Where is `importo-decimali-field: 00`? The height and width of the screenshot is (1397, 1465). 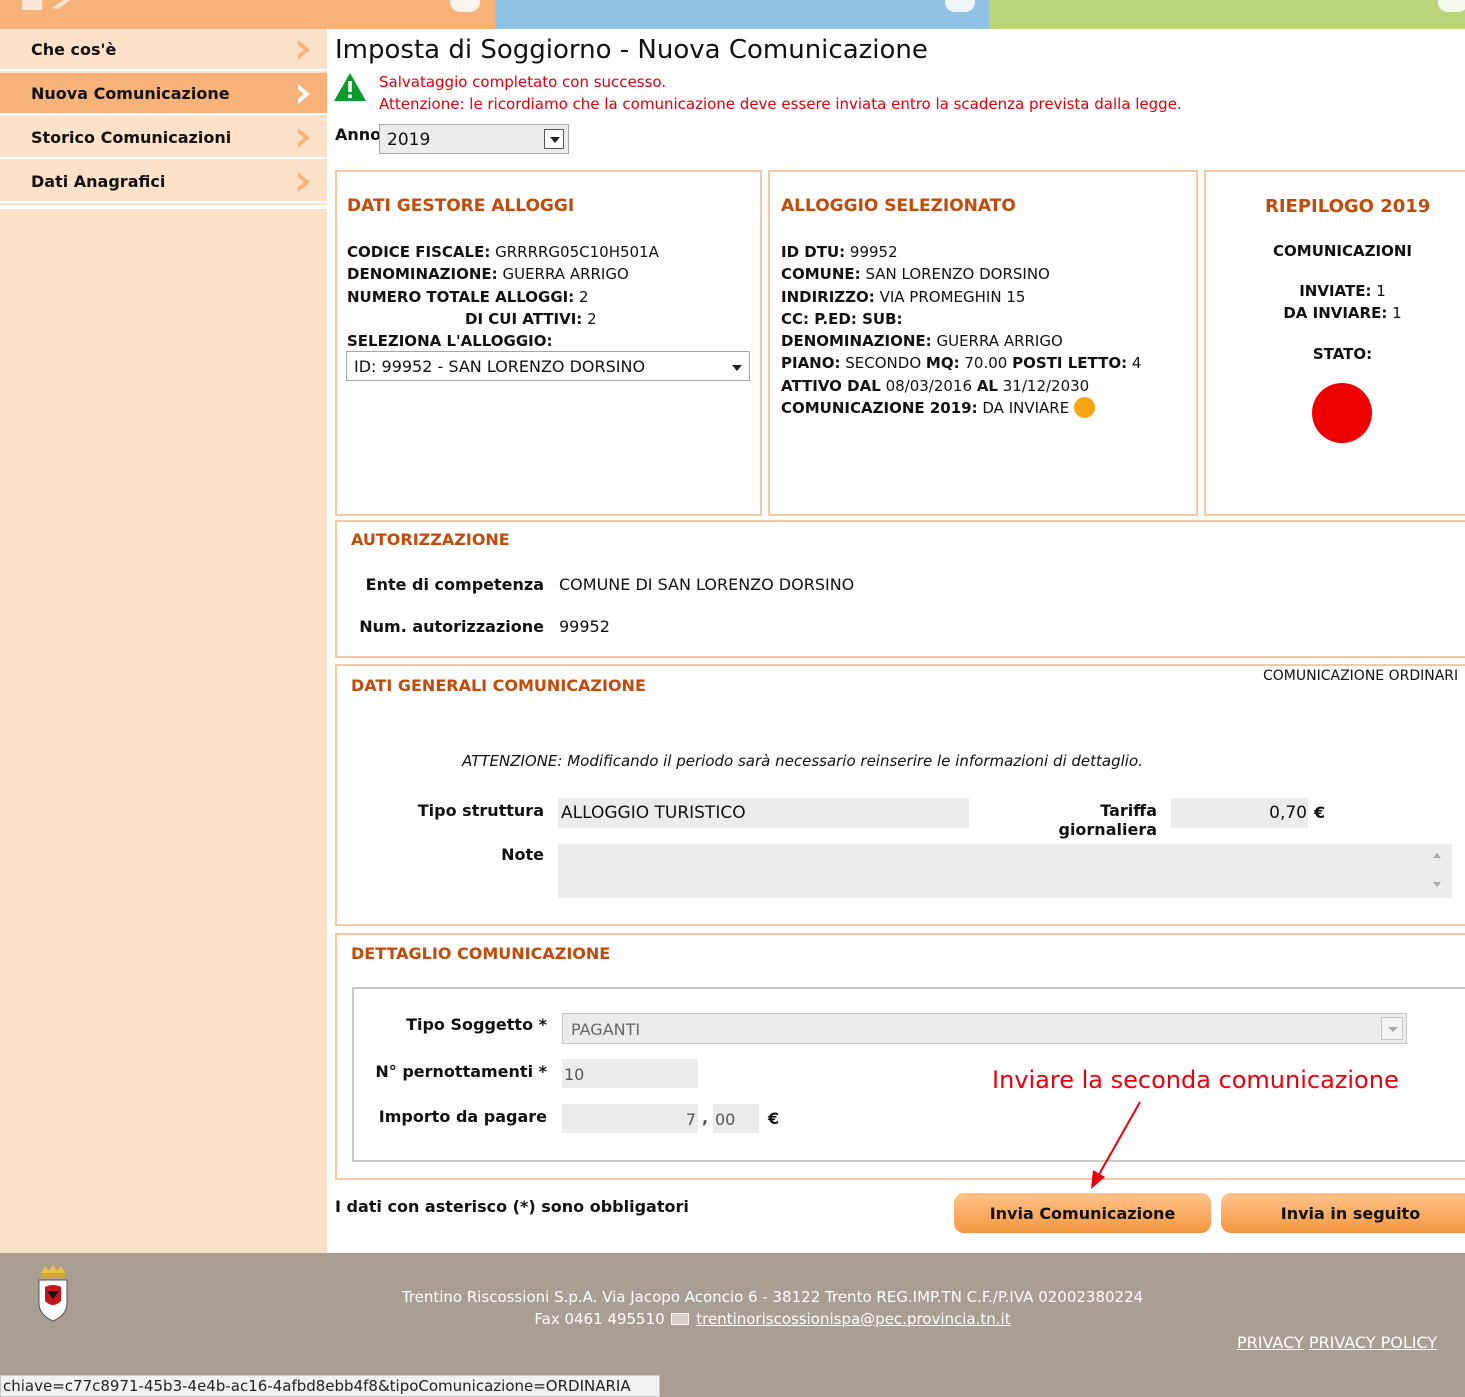
importo-decimali-field: 00 is located at coordinates (736, 1118).